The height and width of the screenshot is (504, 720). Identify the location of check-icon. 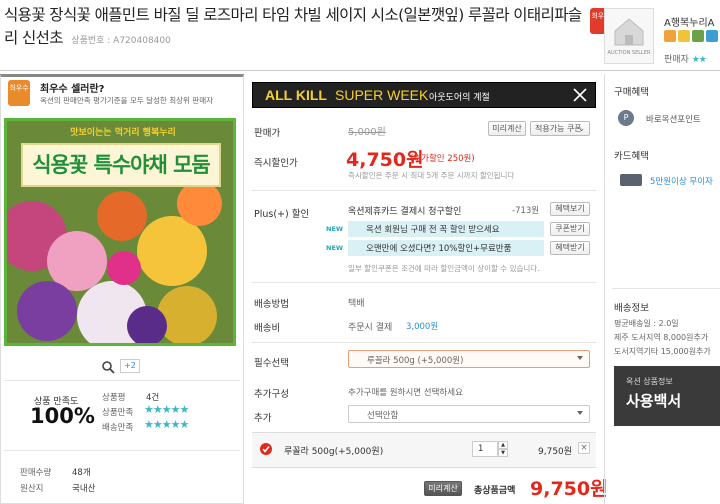
(266, 449).